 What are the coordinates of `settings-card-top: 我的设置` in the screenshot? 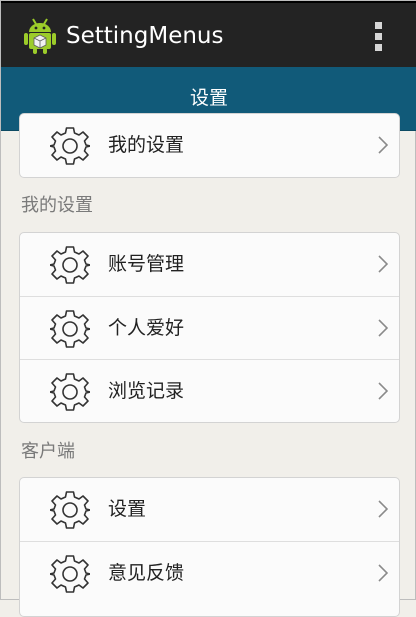 It's located at (209, 145).